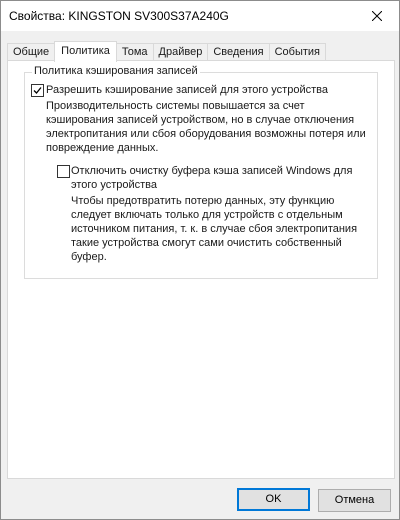  I want to click on group-title: Политика кэширования записей, so click(116, 71).